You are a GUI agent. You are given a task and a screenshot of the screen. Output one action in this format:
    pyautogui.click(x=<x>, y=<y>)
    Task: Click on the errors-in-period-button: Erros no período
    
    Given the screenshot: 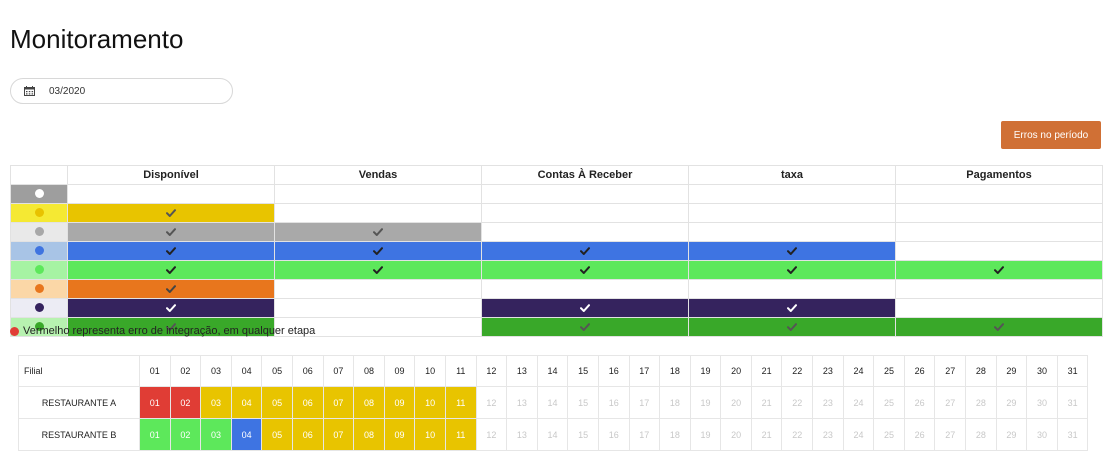 What is the action you would take?
    pyautogui.click(x=1051, y=135)
    